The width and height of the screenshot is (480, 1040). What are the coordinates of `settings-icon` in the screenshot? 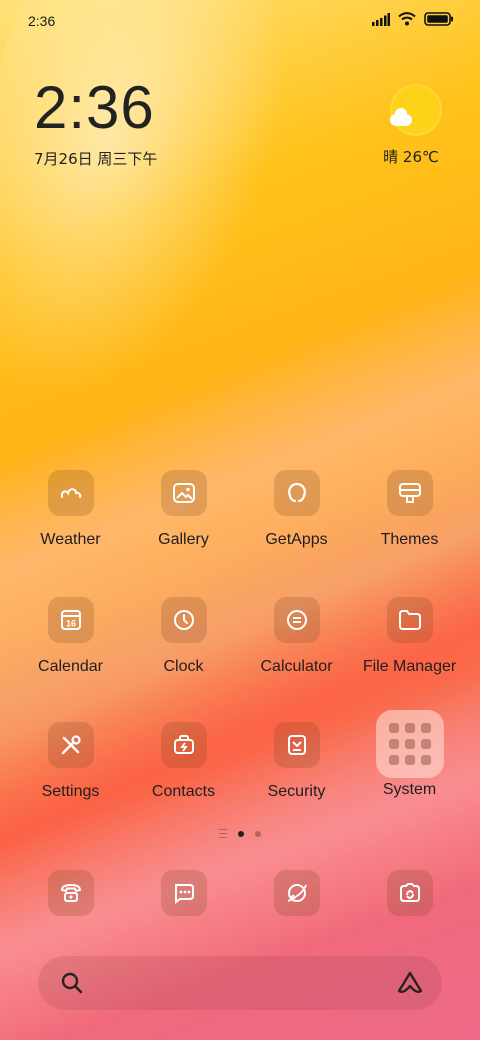 It's located at (70, 745).